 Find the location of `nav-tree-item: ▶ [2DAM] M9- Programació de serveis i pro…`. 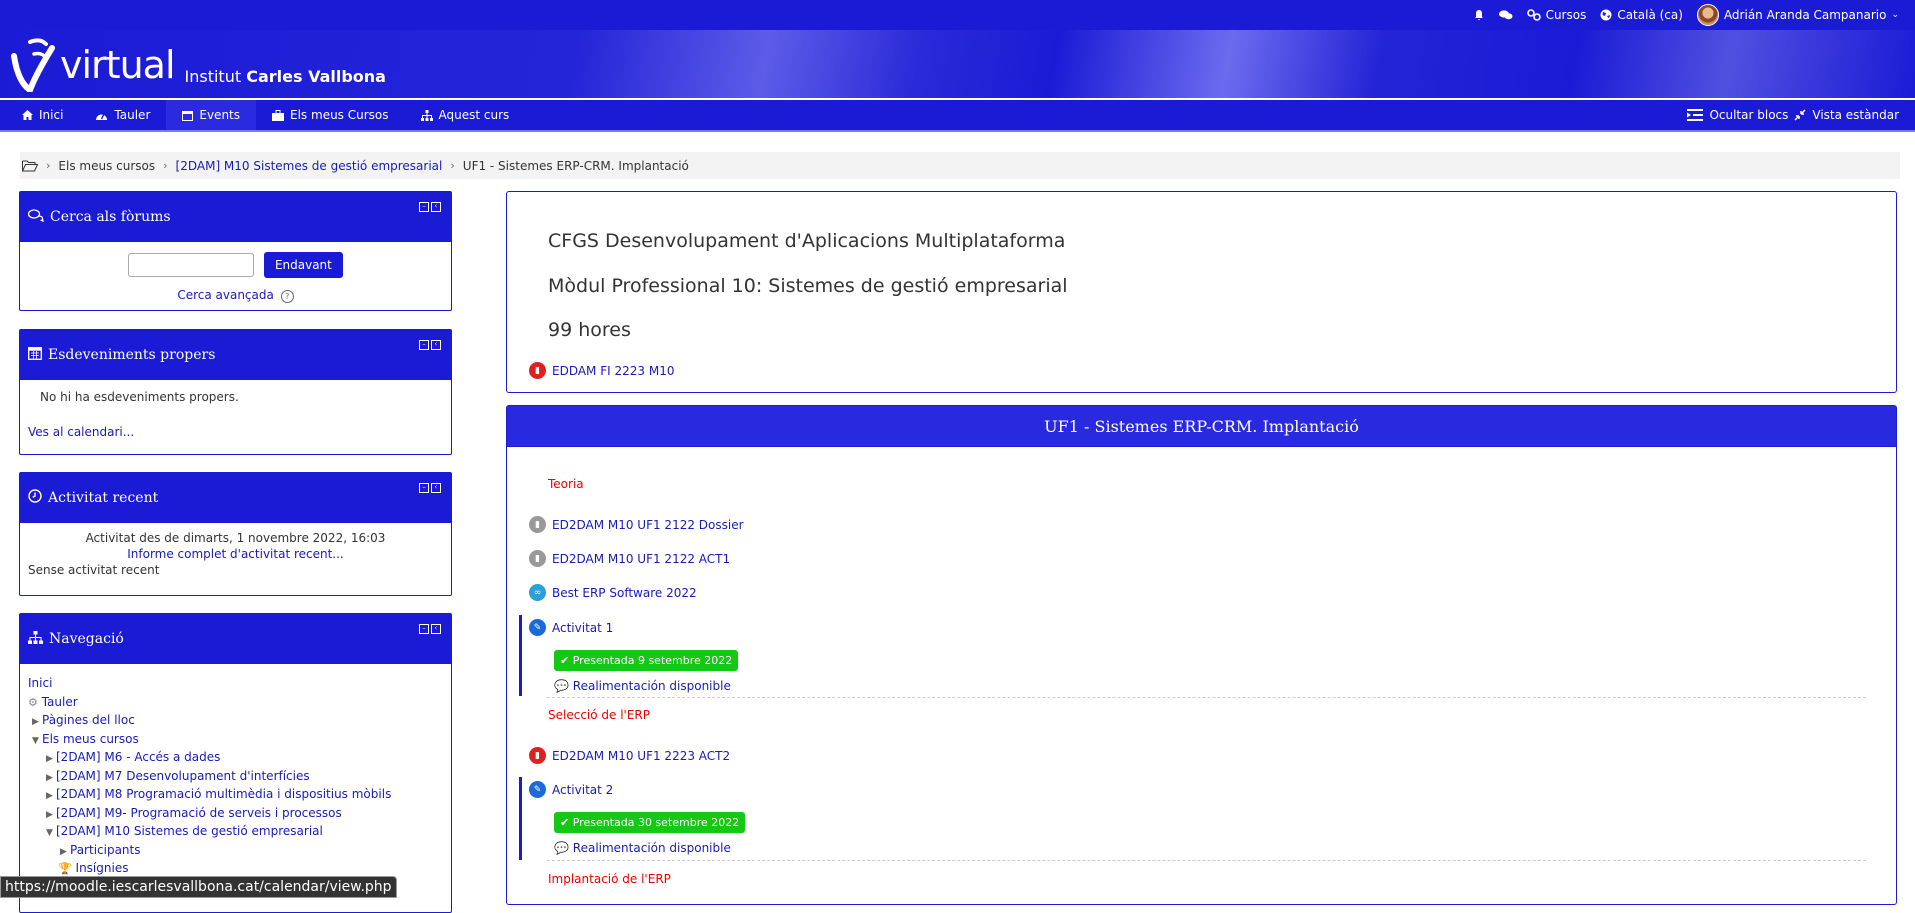

nav-tree-item: ▶ [2DAM] M9- Programació de serveis i pro… is located at coordinates (235, 813).